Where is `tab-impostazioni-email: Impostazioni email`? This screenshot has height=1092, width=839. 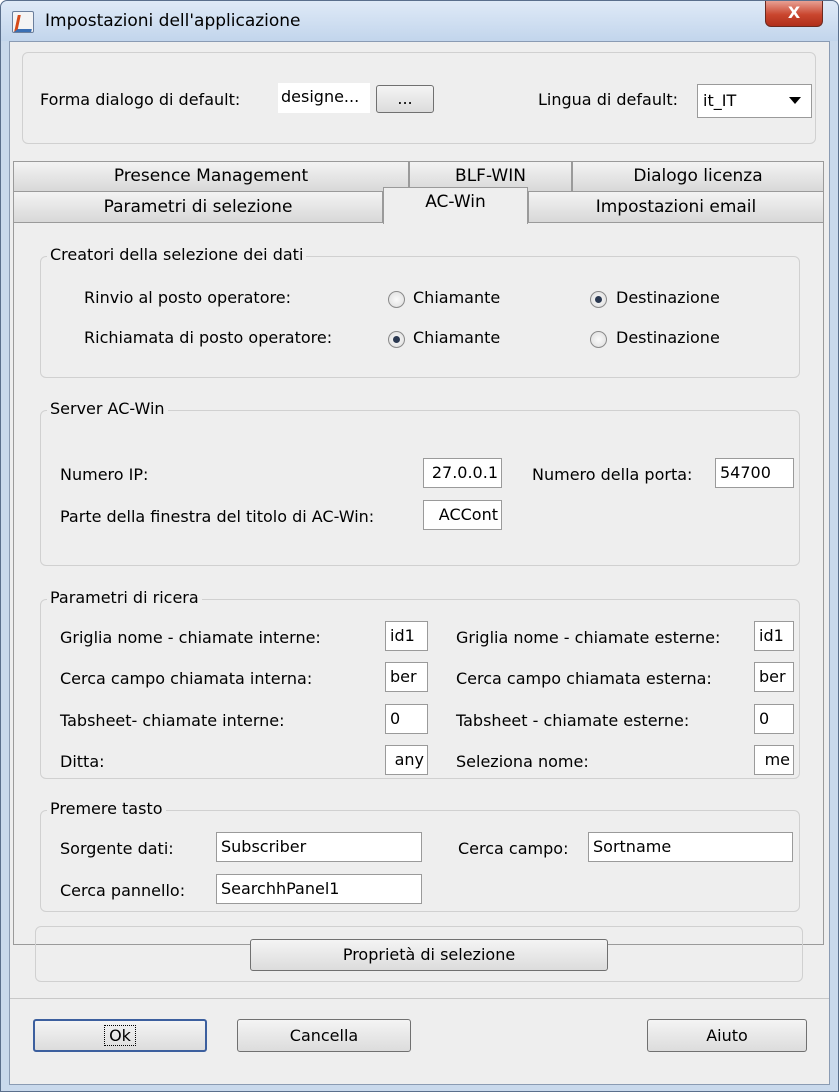
tab-impostazioni-email: Impostazioni email is located at coordinates (676, 206).